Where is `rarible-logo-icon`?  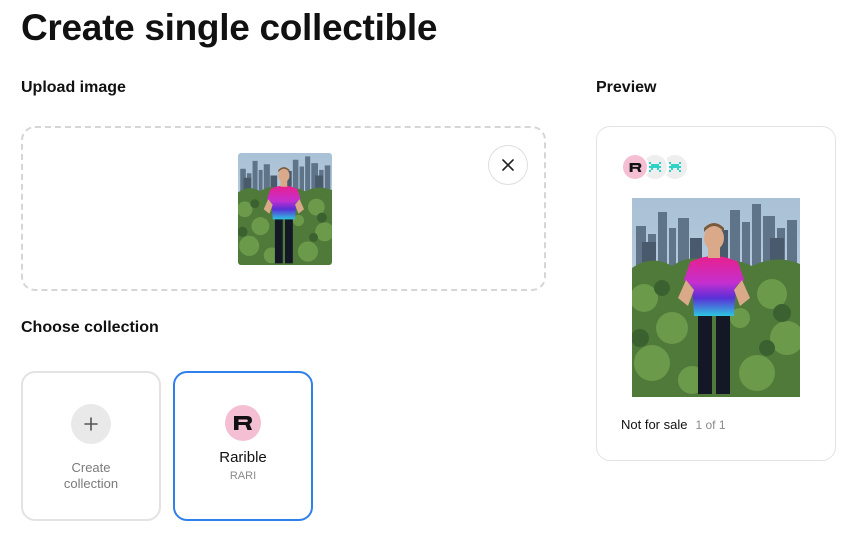 rarible-logo-icon is located at coordinates (243, 423).